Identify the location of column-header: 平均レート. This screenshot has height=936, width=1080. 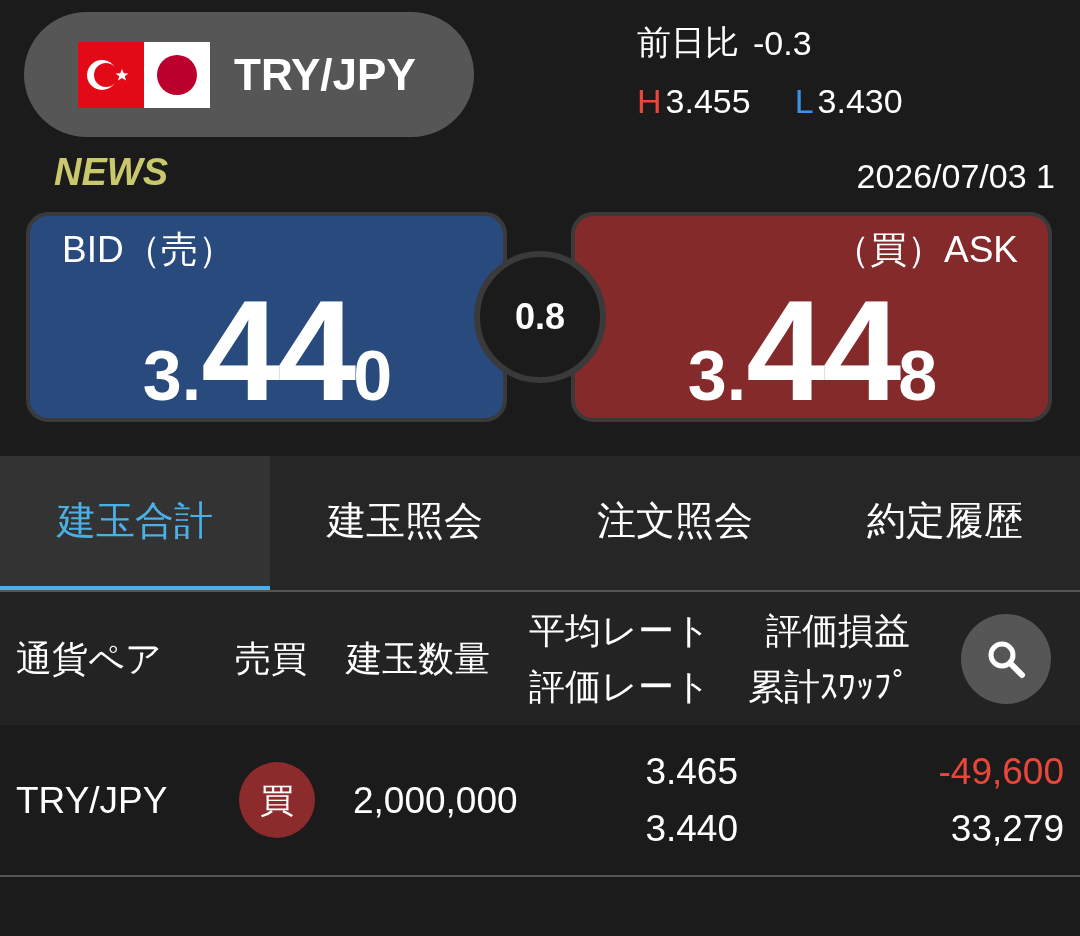
(620, 630).